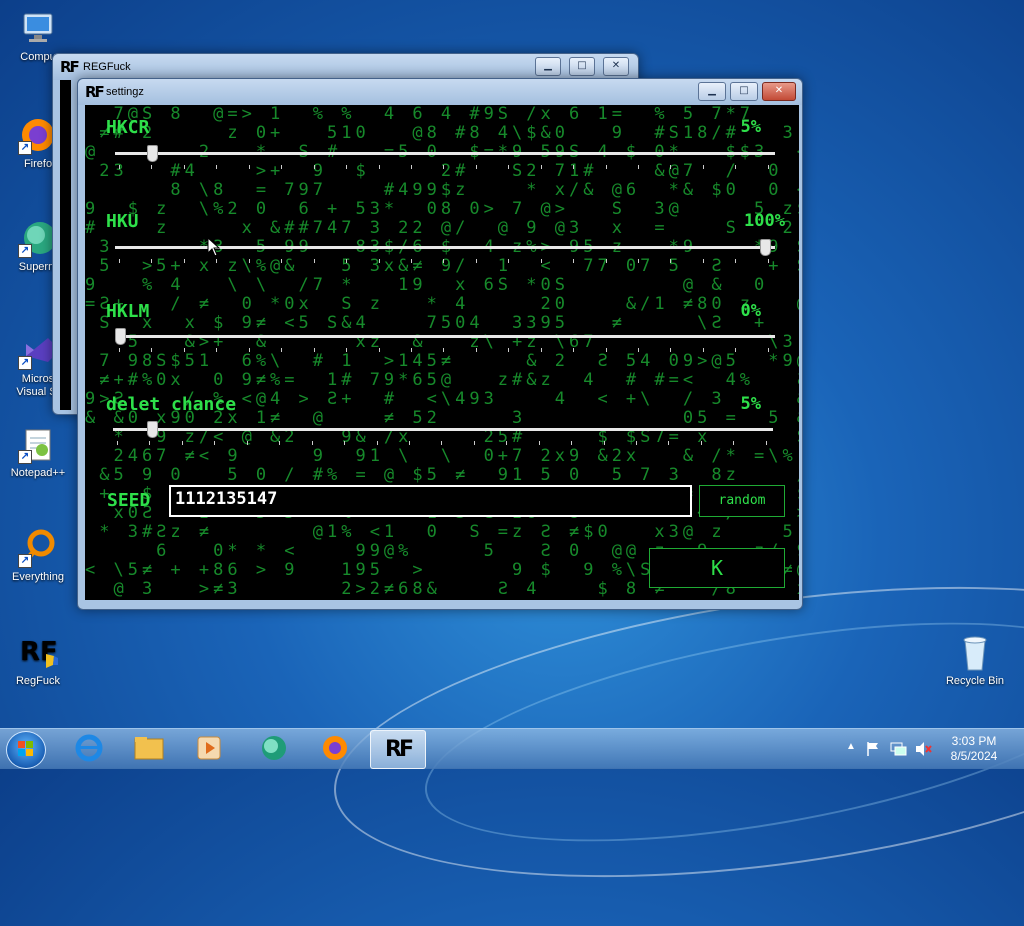 The height and width of the screenshot is (926, 1024). What do you see at coordinates (153, 429) in the screenshot?
I see `slider-thumb-delet-chance` at bounding box center [153, 429].